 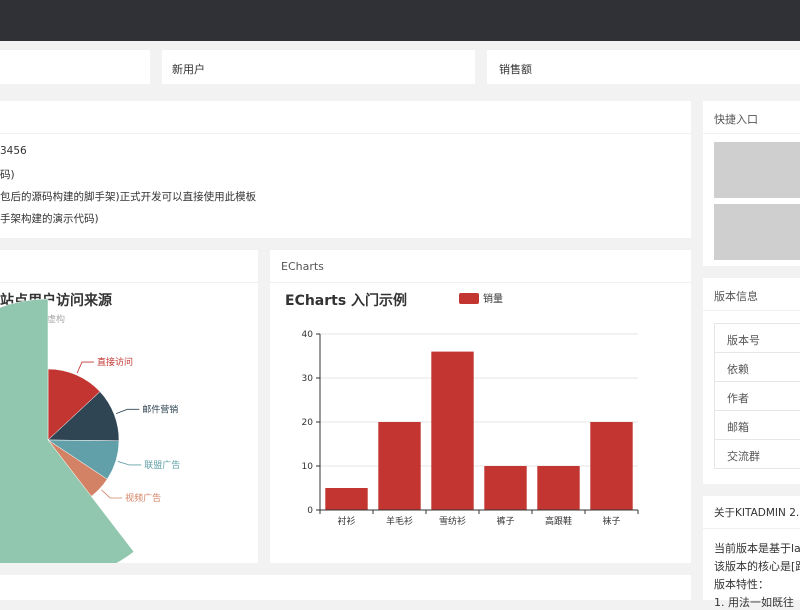 I want to click on pie-slice-label: 联盟广告, so click(x=162, y=465).